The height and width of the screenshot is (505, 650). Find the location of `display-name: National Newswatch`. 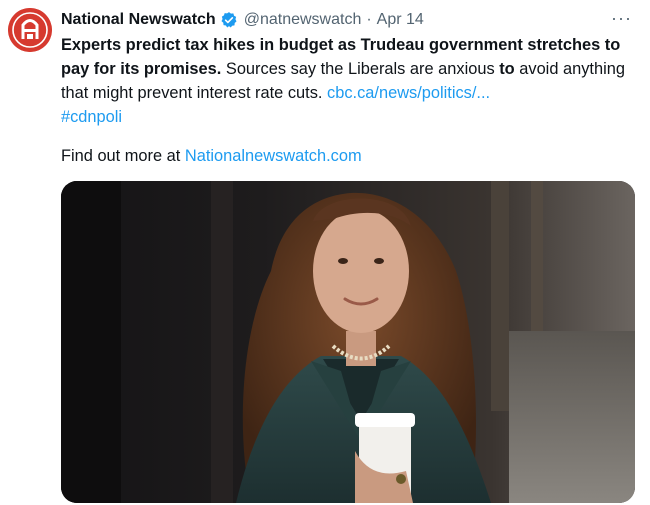

display-name: National Newswatch is located at coordinates (138, 20).